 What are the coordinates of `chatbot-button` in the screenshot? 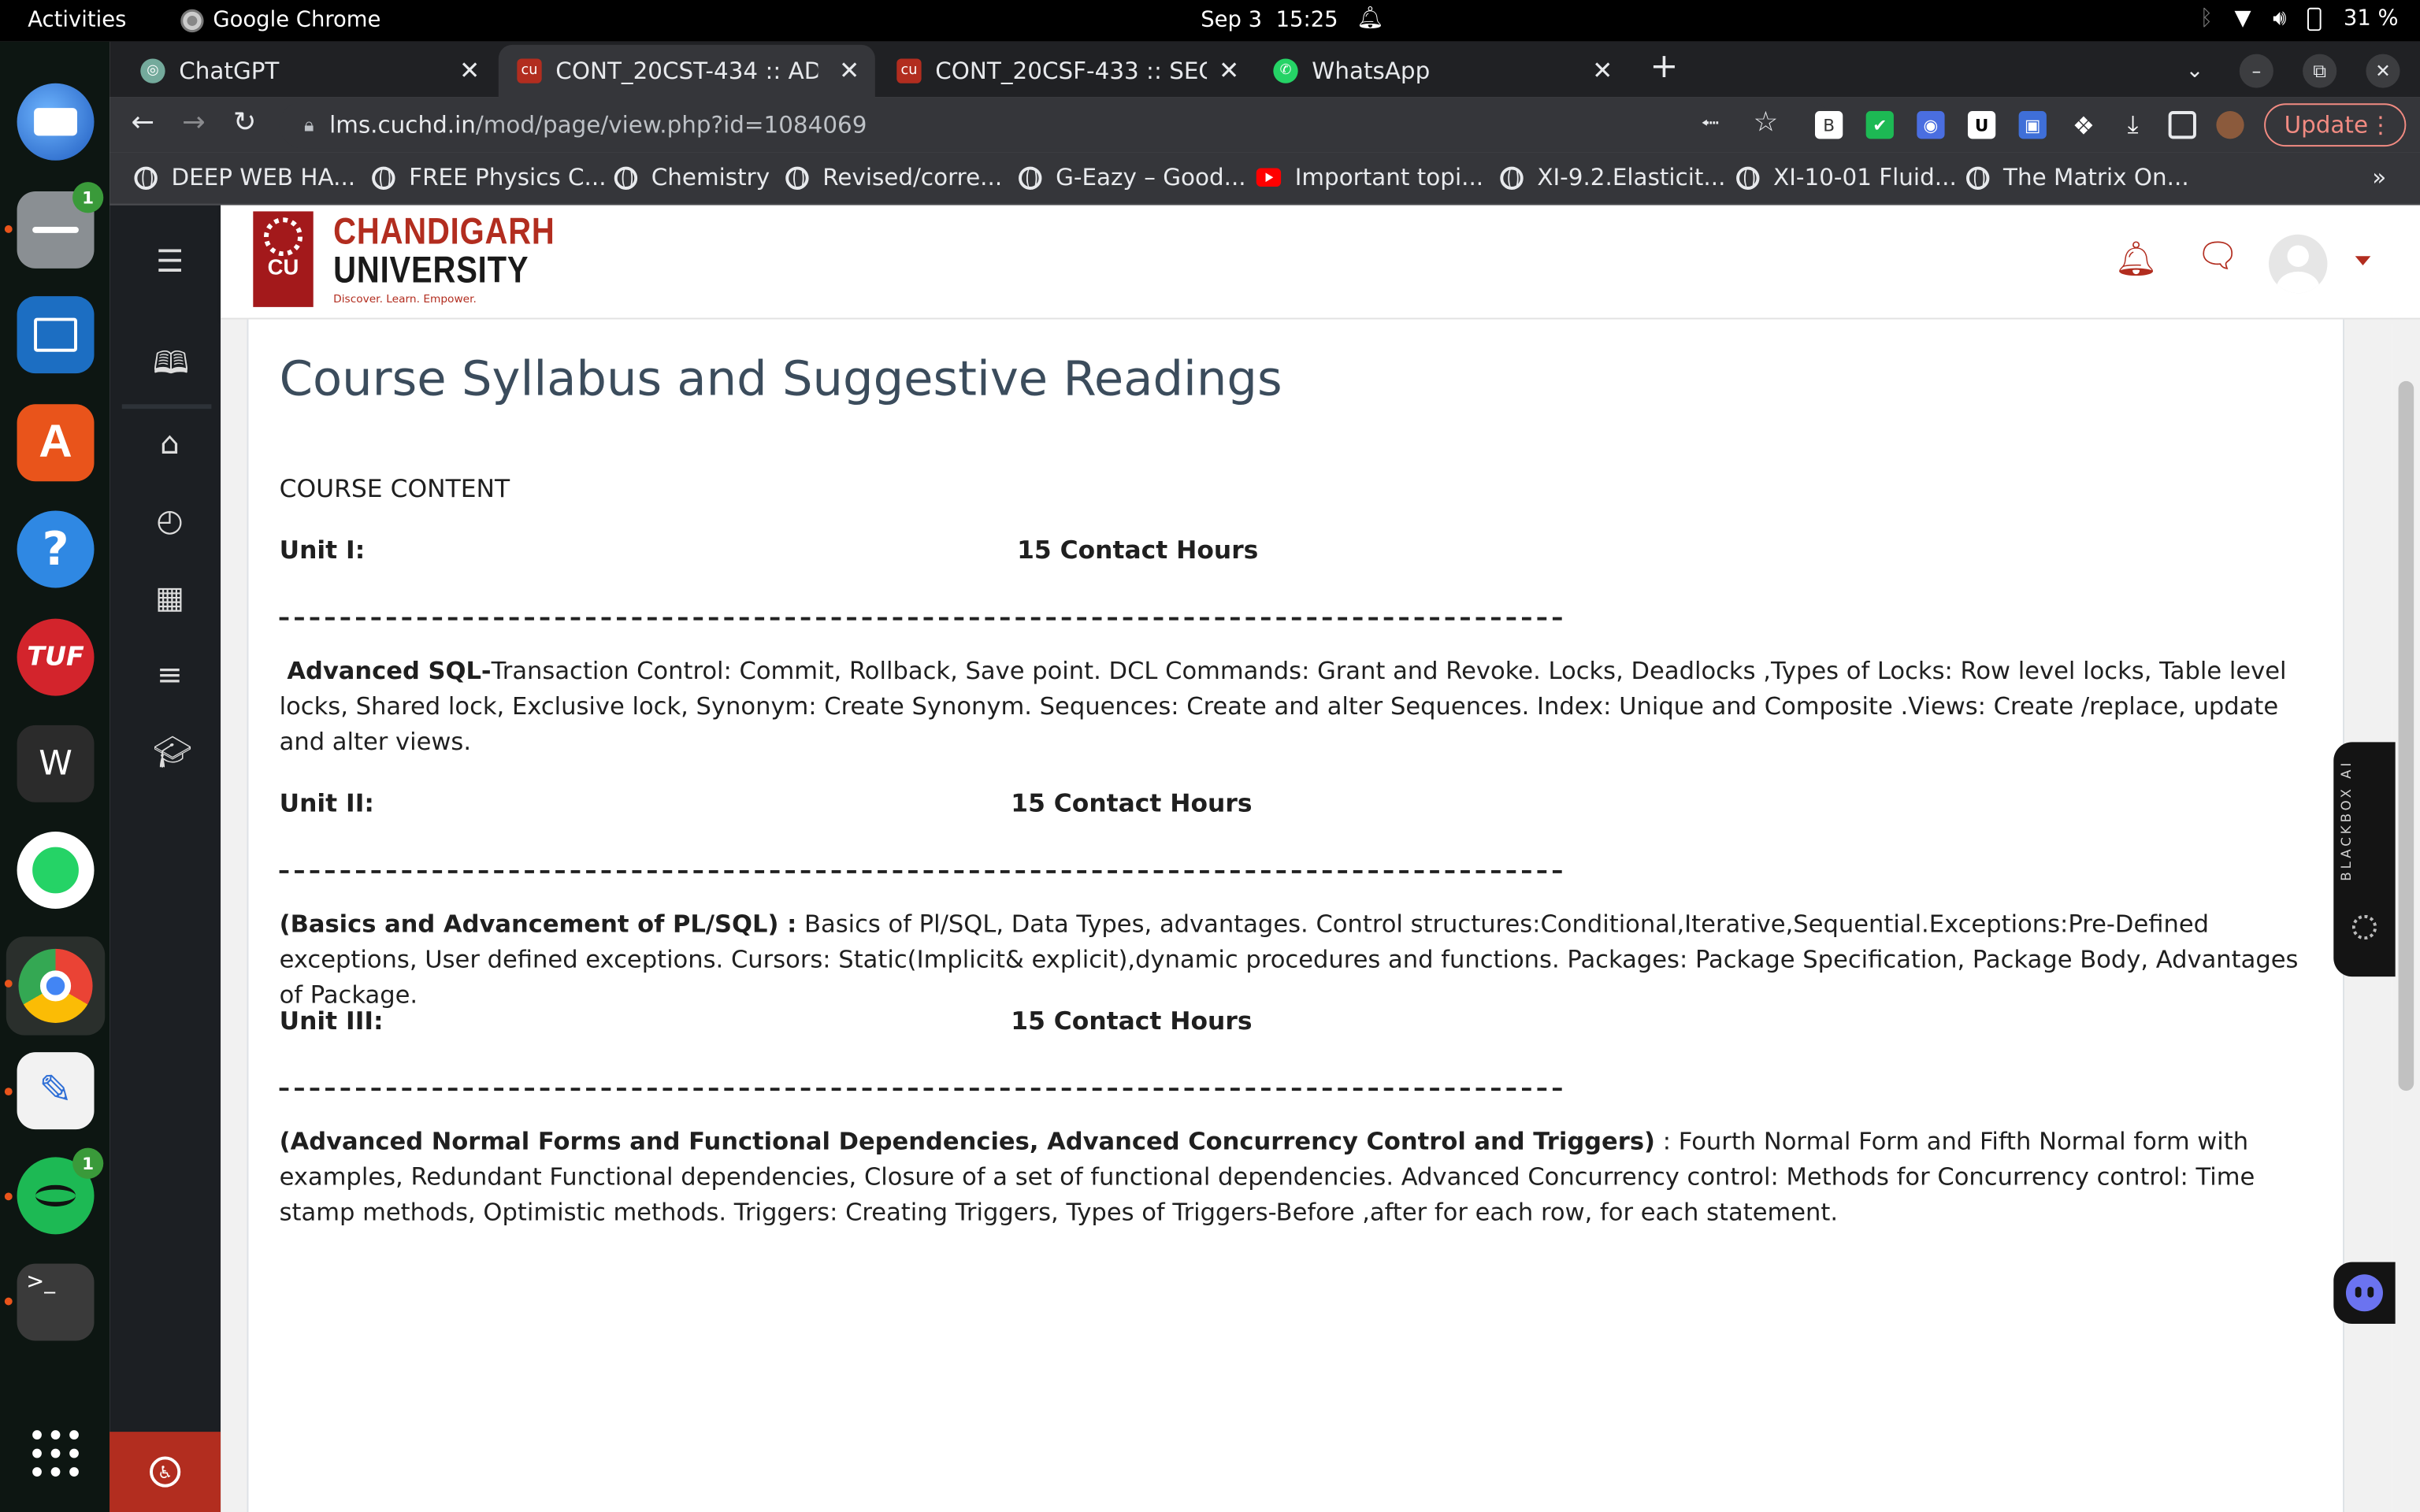 It's located at (2364, 1293).